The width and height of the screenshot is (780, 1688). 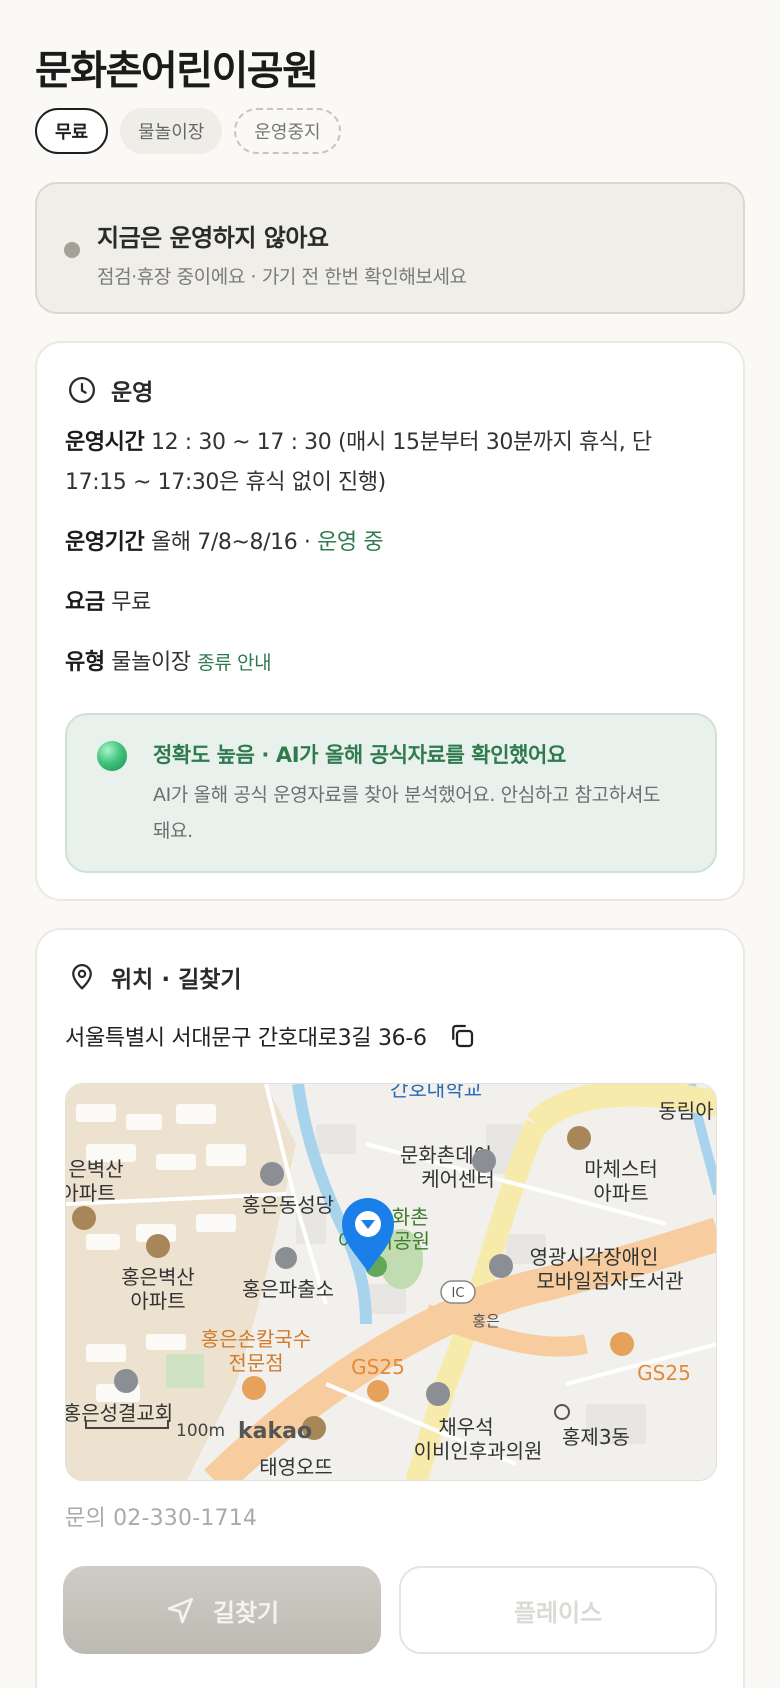 What do you see at coordinates (95, 1169) in the screenshot?
I see `map-label-byeok1: 은벽산` at bounding box center [95, 1169].